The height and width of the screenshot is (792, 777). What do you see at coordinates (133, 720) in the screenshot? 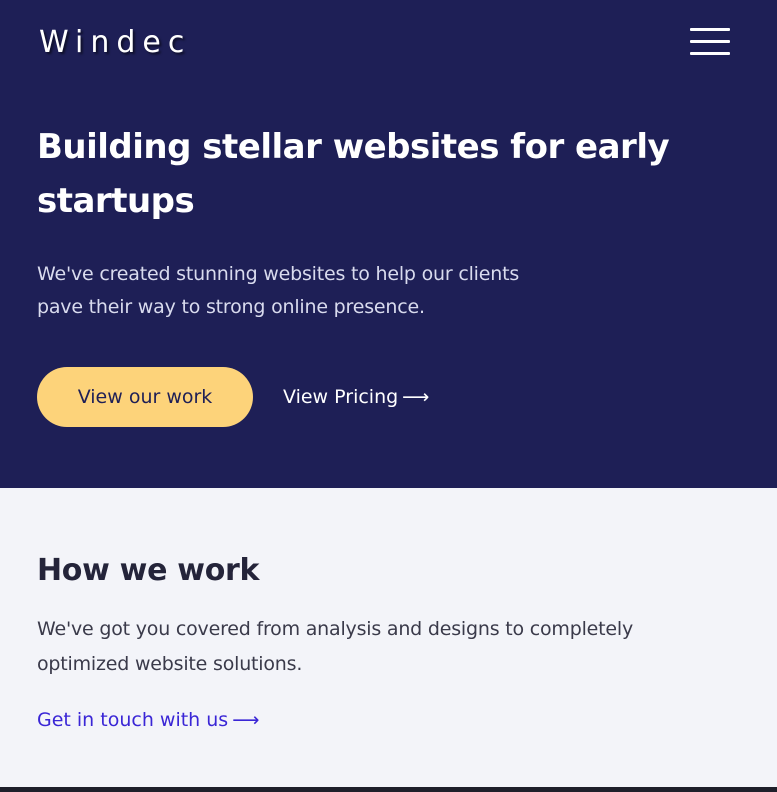
I see `get-in-touch-label: Get in touch with us` at bounding box center [133, 720].